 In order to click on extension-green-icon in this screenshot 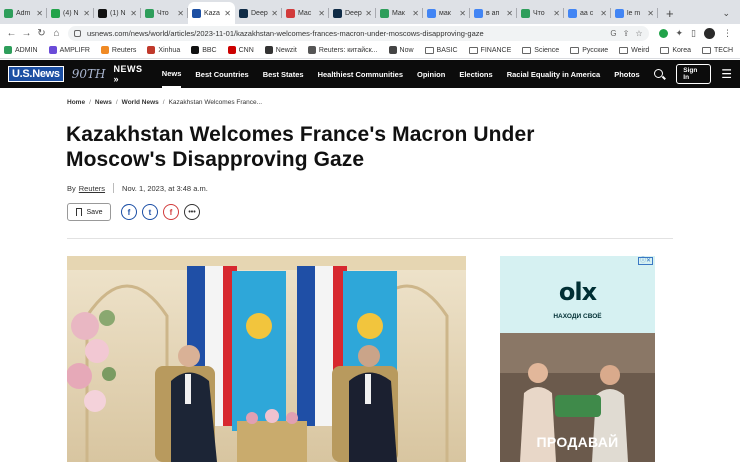, I will do `click(663, 33)`.